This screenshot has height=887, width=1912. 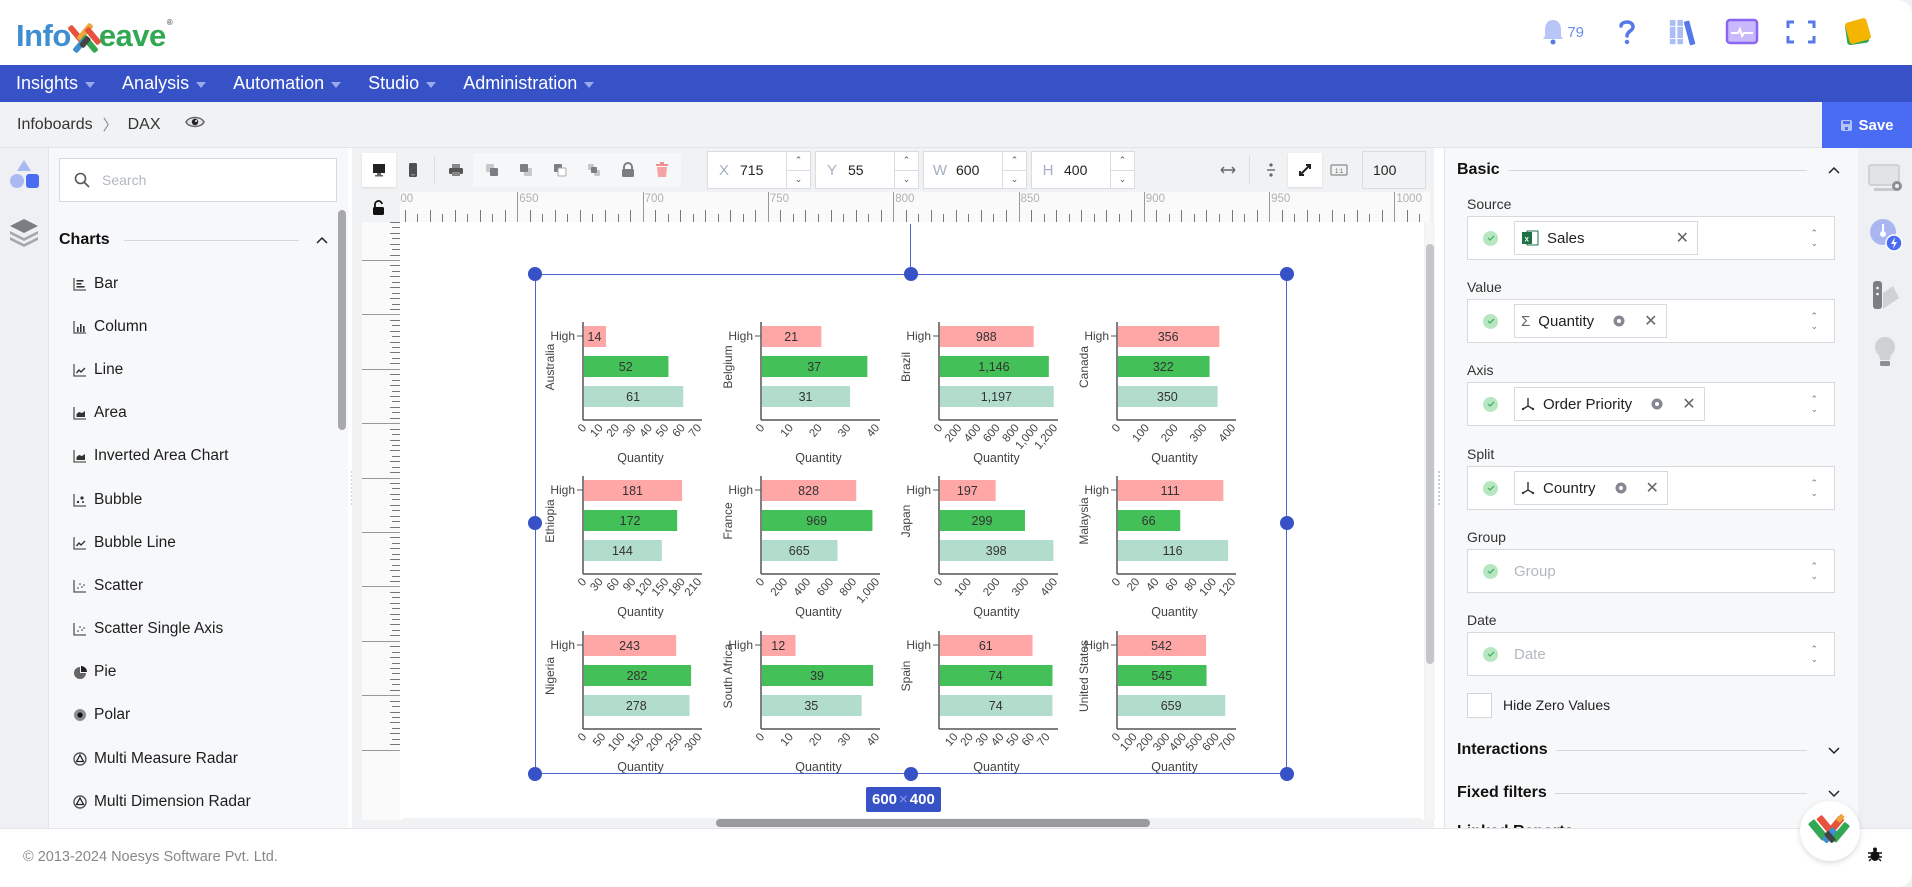 I want to click on interactions-section-header: Interactions, so click(x=1649, y=750).